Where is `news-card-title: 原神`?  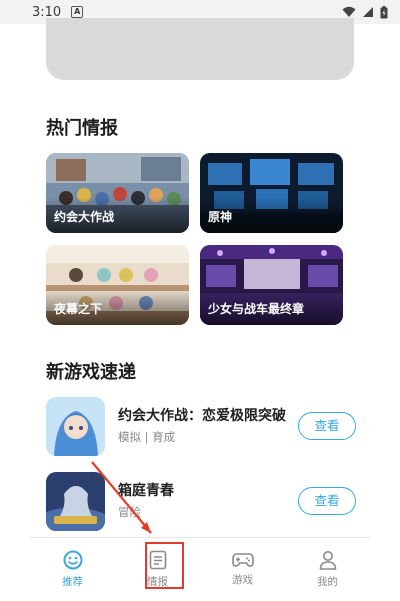
news-card-title: 原神 is located at coordinates (220, 217).